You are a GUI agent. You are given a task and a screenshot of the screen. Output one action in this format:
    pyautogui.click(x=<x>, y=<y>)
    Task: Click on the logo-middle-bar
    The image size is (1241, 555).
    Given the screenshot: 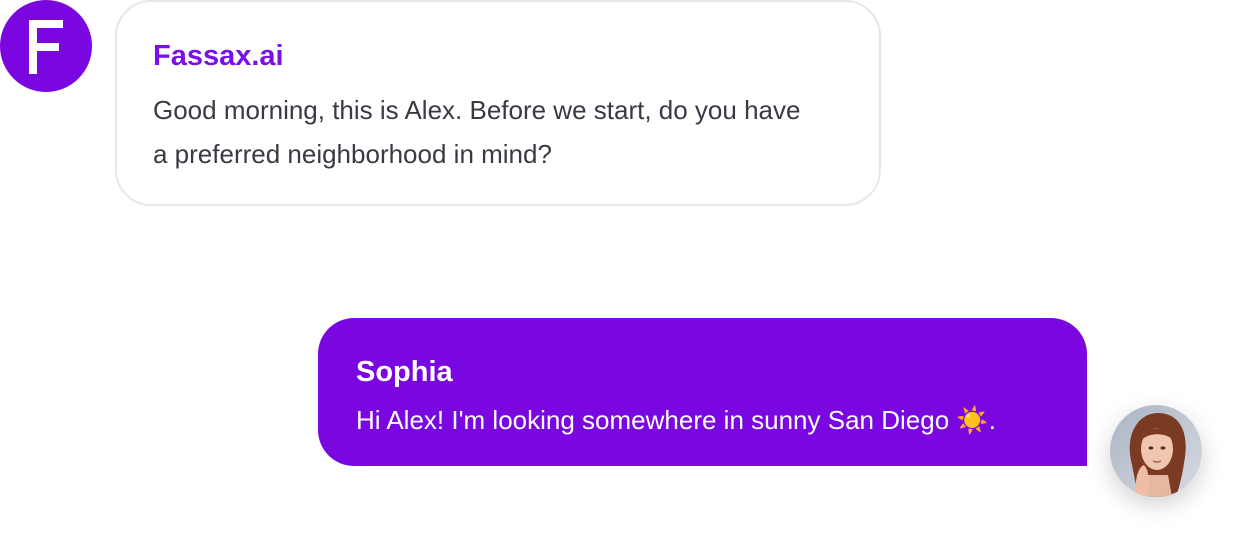 What is the action you would take?
    pyautogui.click(x=44, y=47)
    